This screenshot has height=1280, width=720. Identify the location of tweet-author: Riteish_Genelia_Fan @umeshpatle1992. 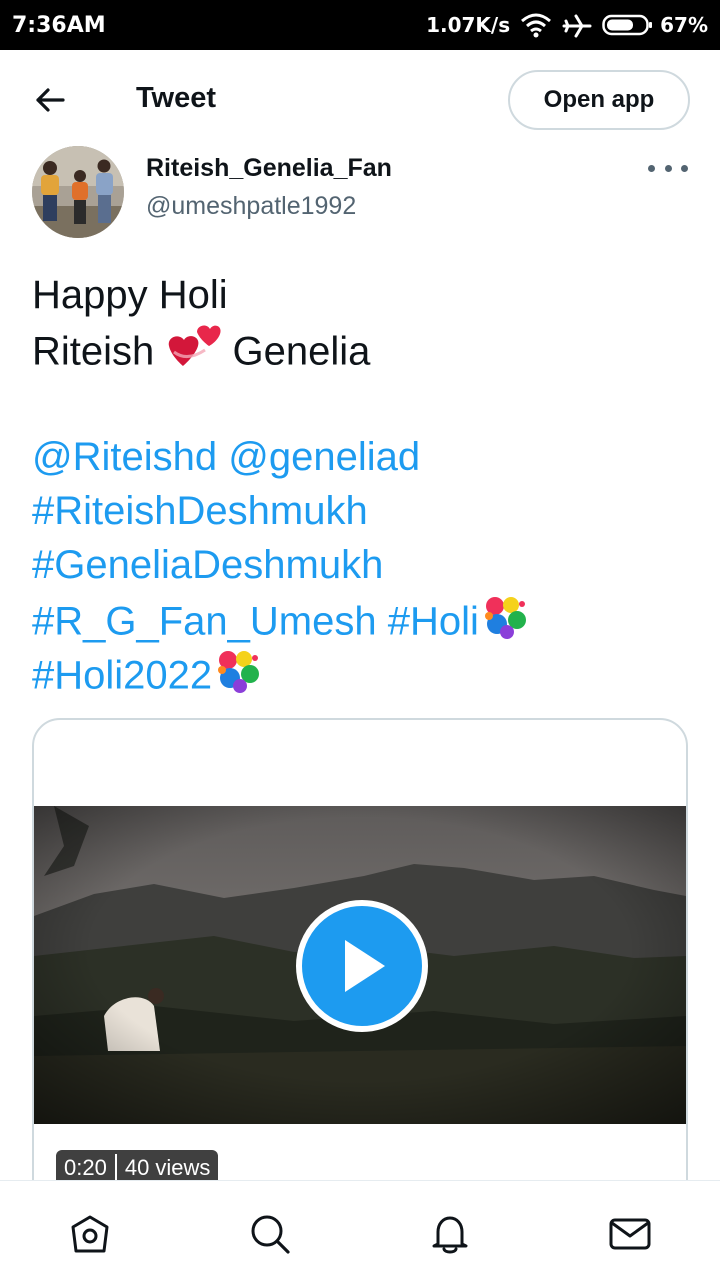
(362, 192).